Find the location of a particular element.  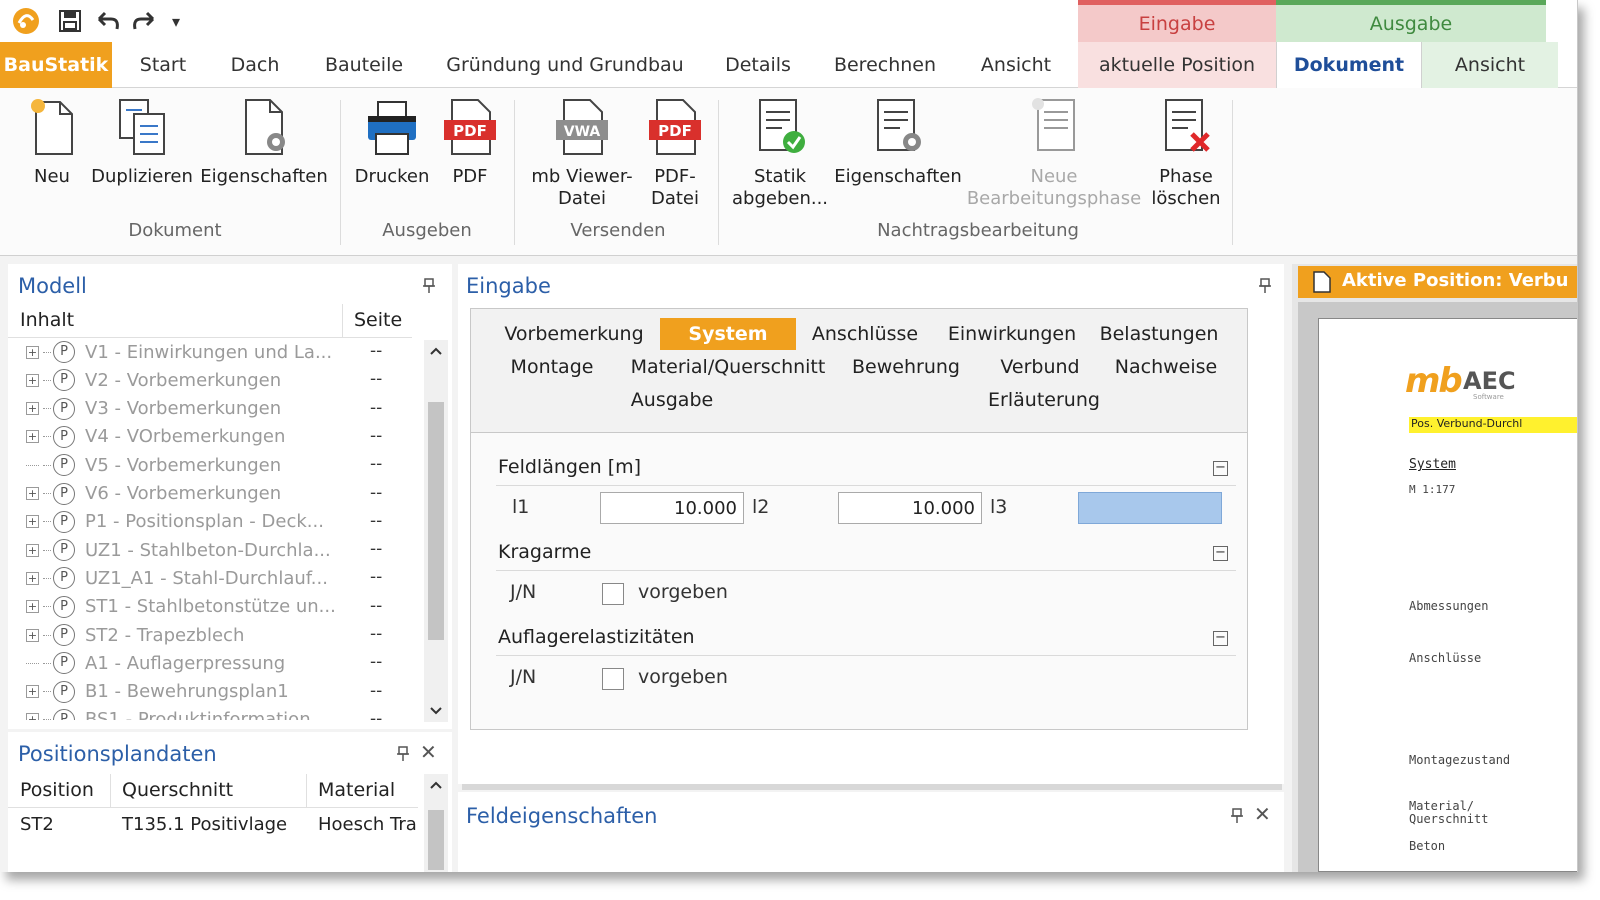

kragarme-checkbox is located at coordinates (613, 594).